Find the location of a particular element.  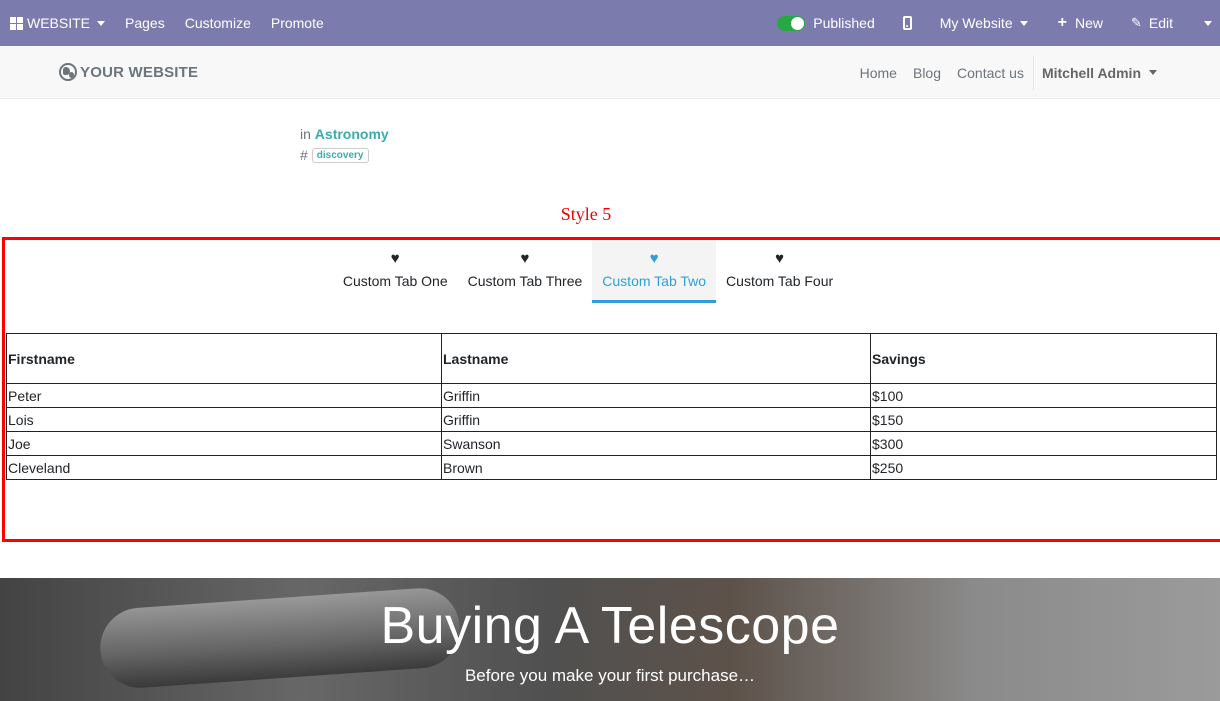

table-row: Peter Griffin $100 is located at coordinates (611, 395).